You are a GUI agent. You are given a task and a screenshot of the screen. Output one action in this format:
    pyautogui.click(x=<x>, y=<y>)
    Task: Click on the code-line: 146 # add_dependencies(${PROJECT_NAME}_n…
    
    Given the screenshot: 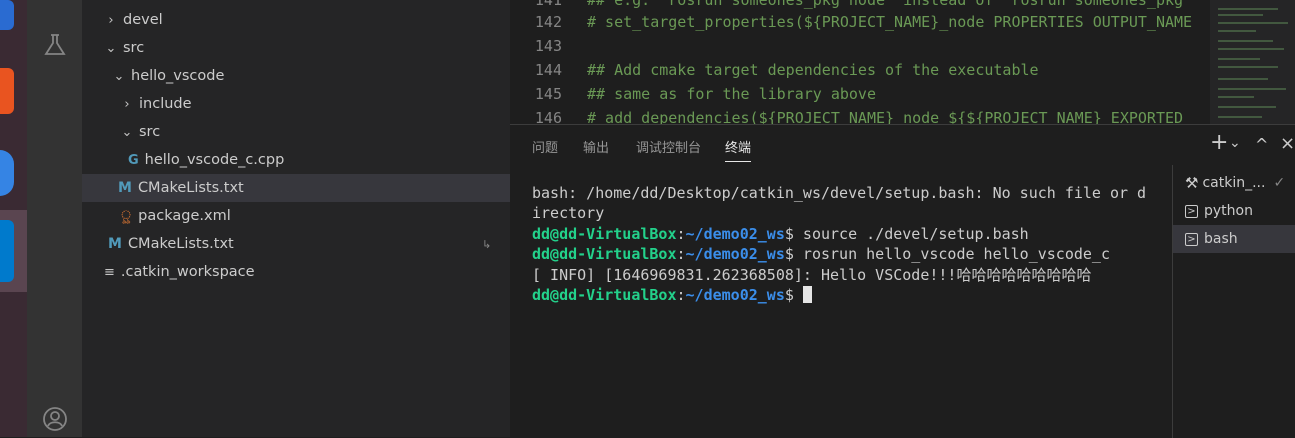 What is the action you would take?
    pyautogui.click(x=860, y=115)
    